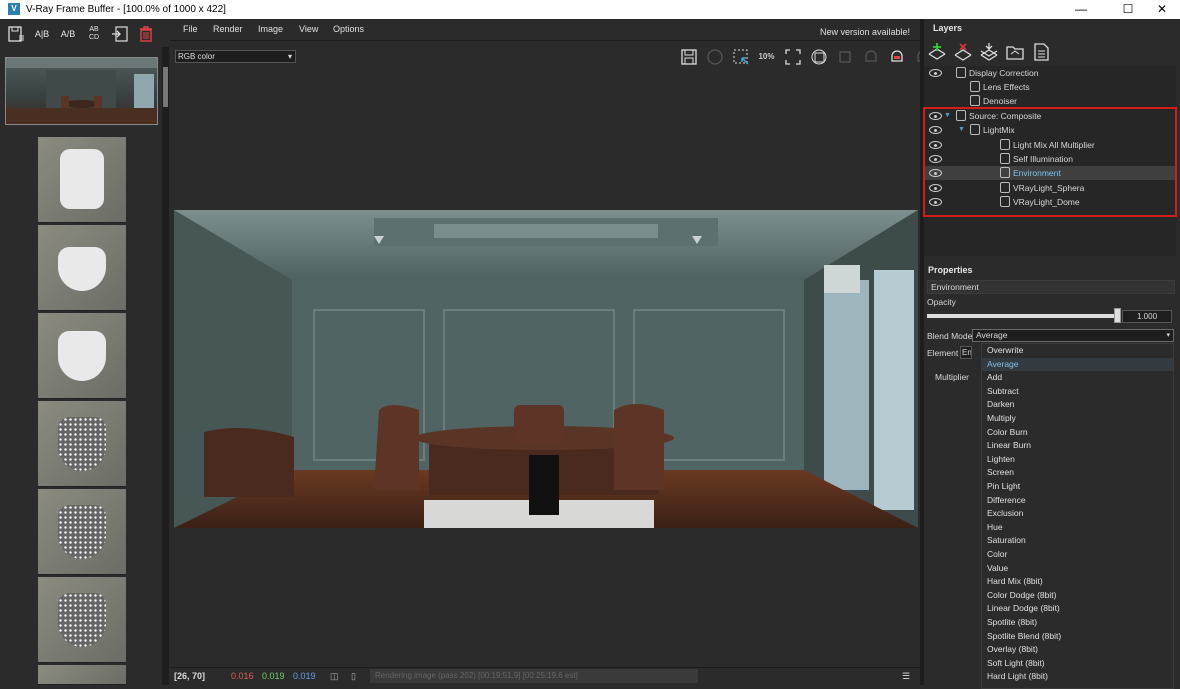 The height and width of the screenshot is (689, 1180). Describe the element at coordinates (1077, 364) in the screenshot. I see `blend-option: Average` at that location.